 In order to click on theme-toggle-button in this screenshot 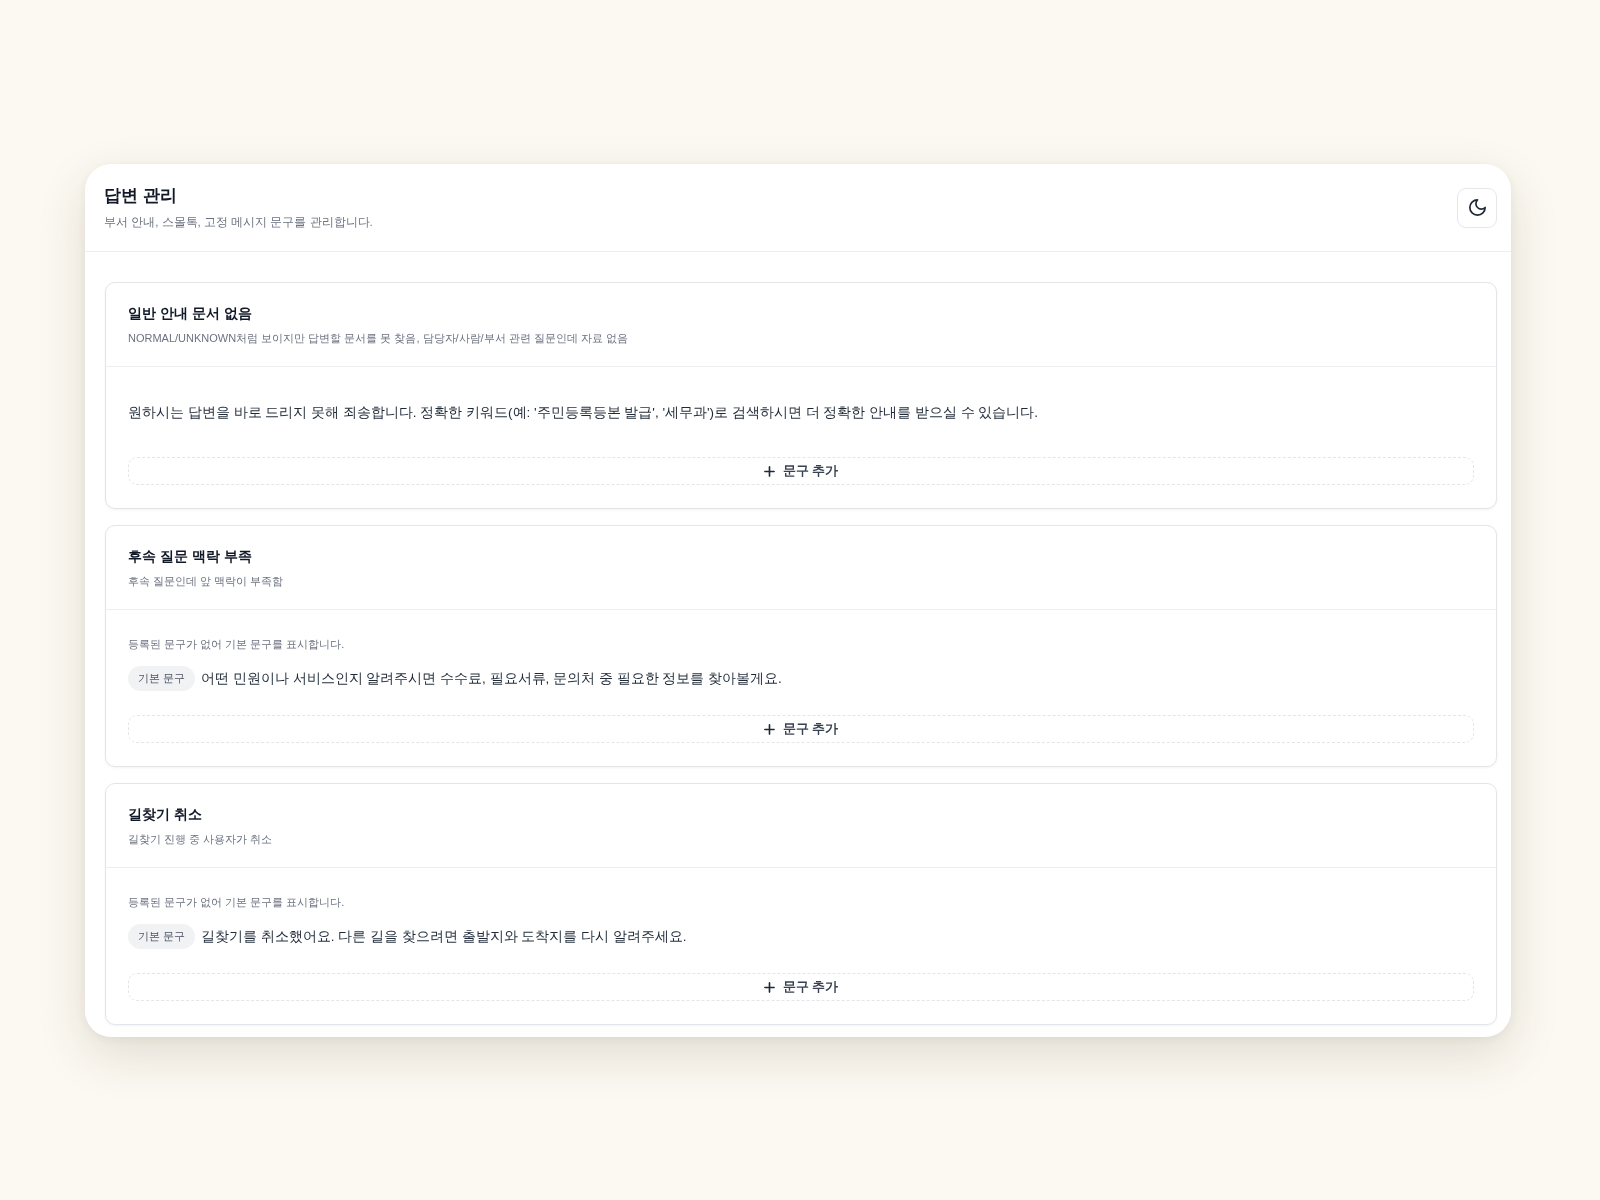, I will do `click(1477, 207)`.